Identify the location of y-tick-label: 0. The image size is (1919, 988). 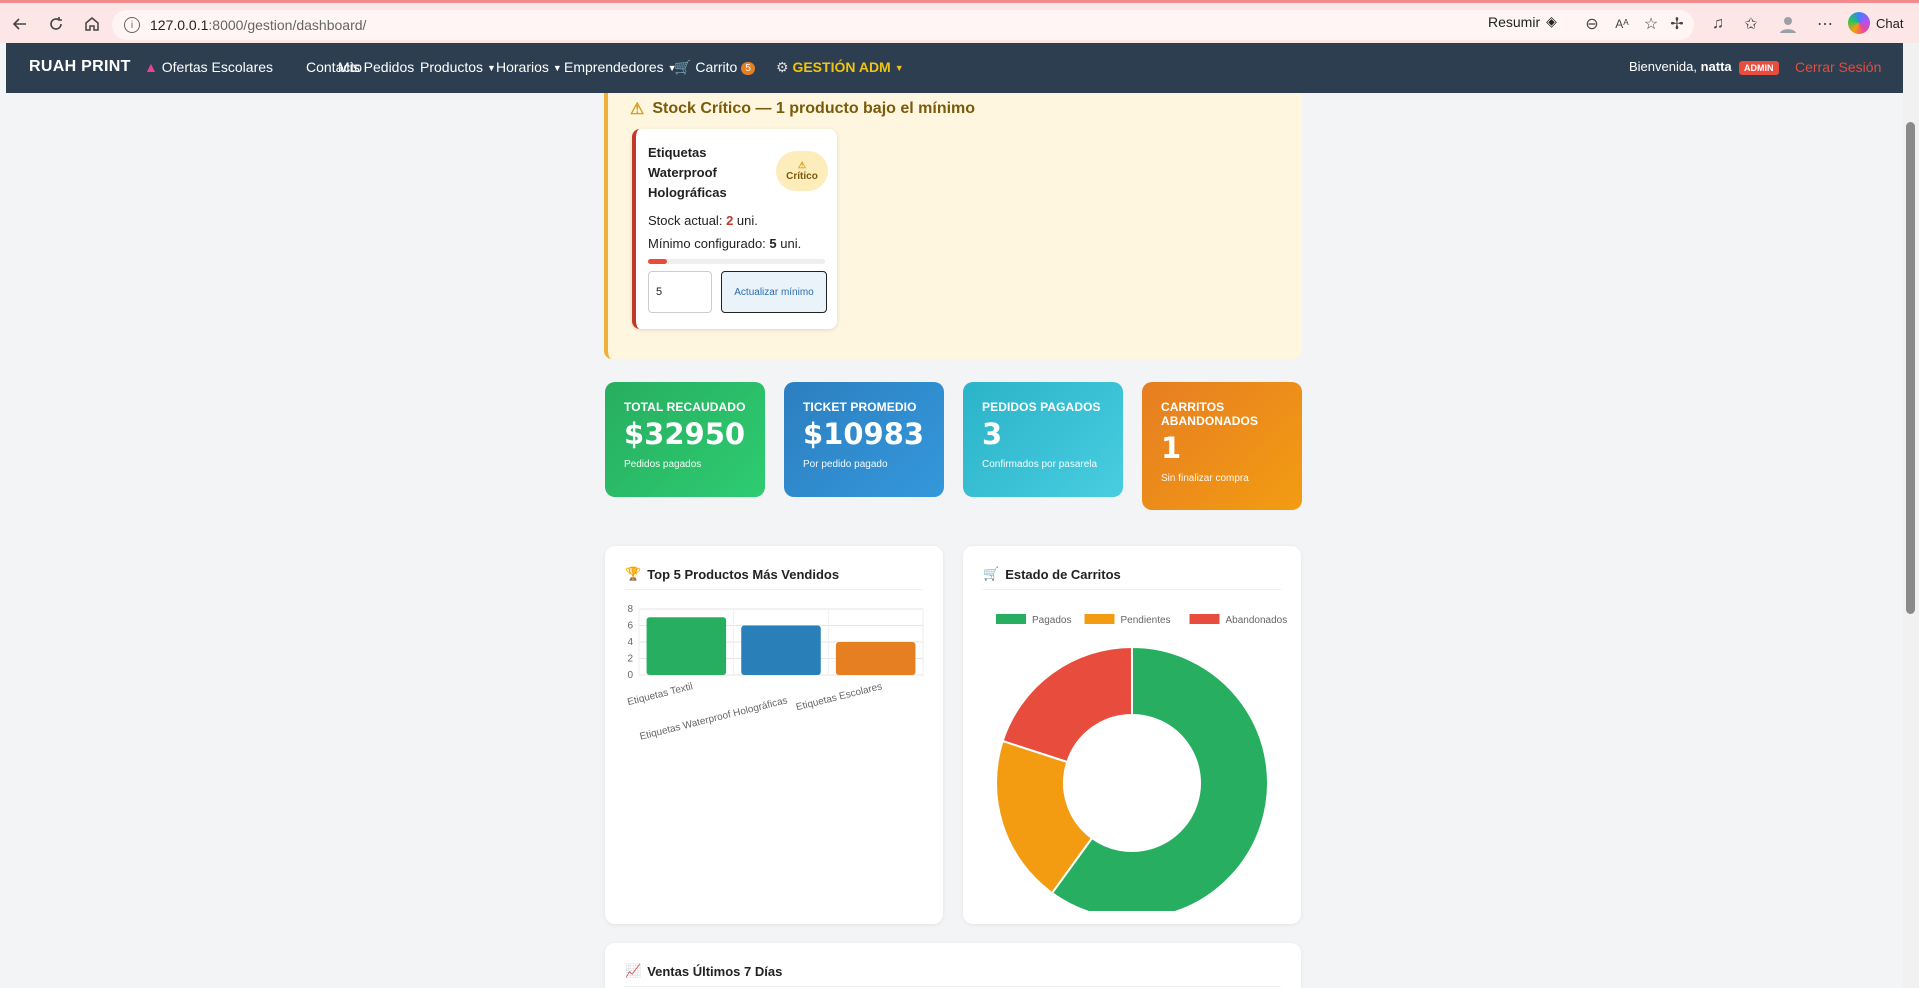
(630, 675).